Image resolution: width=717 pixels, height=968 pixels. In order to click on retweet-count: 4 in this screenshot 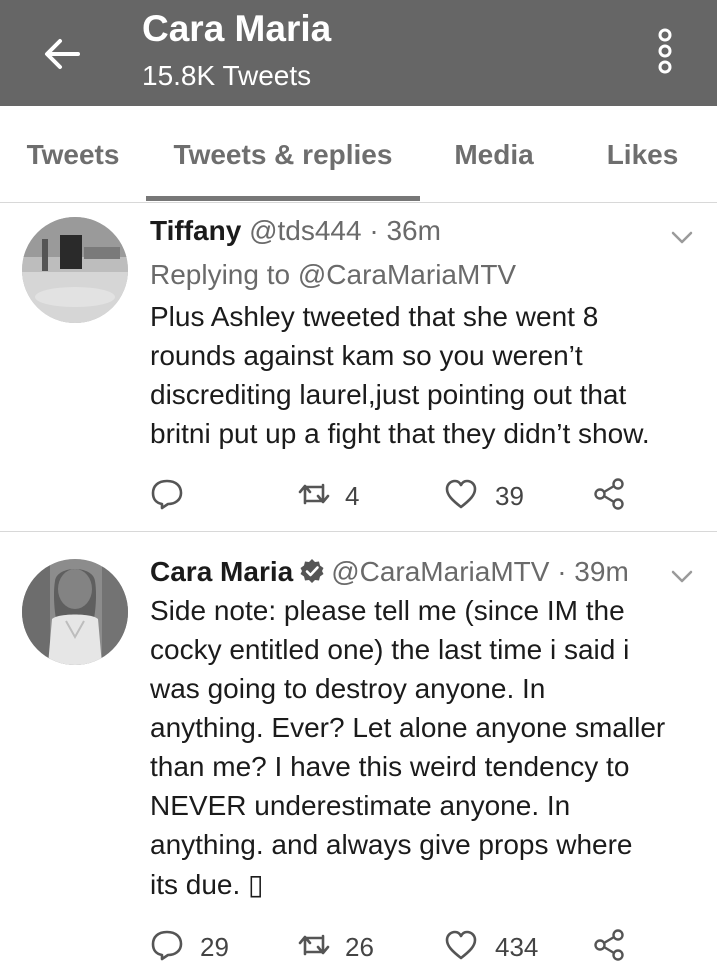, I will do `click(352, 496)`.